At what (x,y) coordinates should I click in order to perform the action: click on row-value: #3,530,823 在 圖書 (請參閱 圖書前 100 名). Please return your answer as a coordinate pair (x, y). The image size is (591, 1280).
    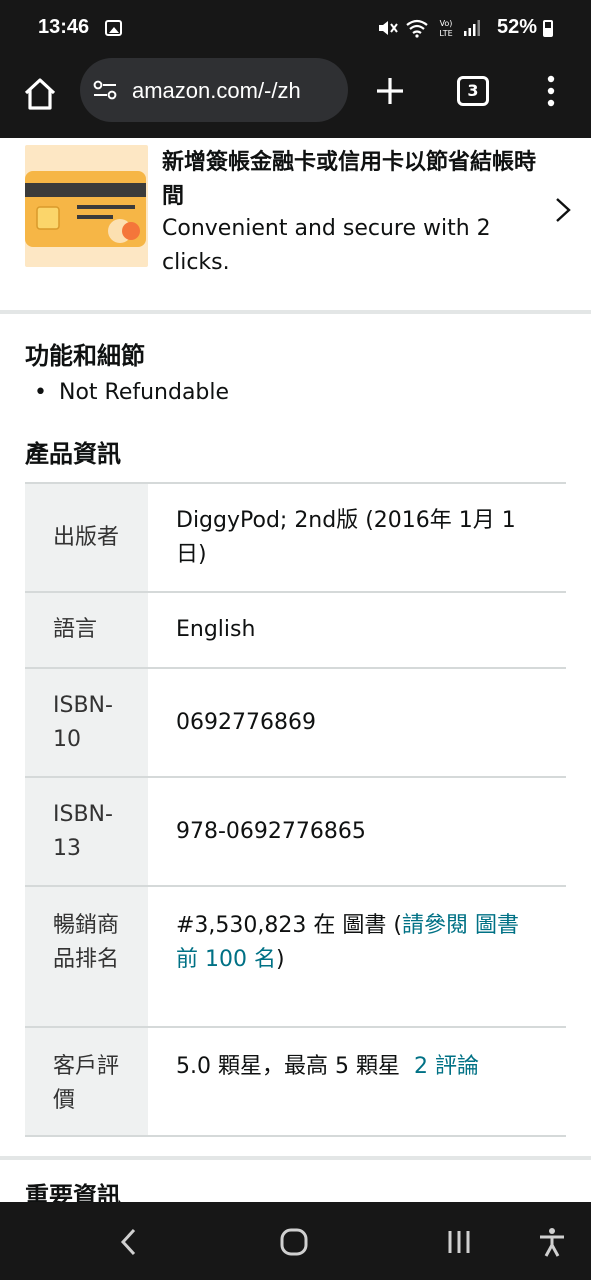
    Looking at the image, I should click on (357, 956).